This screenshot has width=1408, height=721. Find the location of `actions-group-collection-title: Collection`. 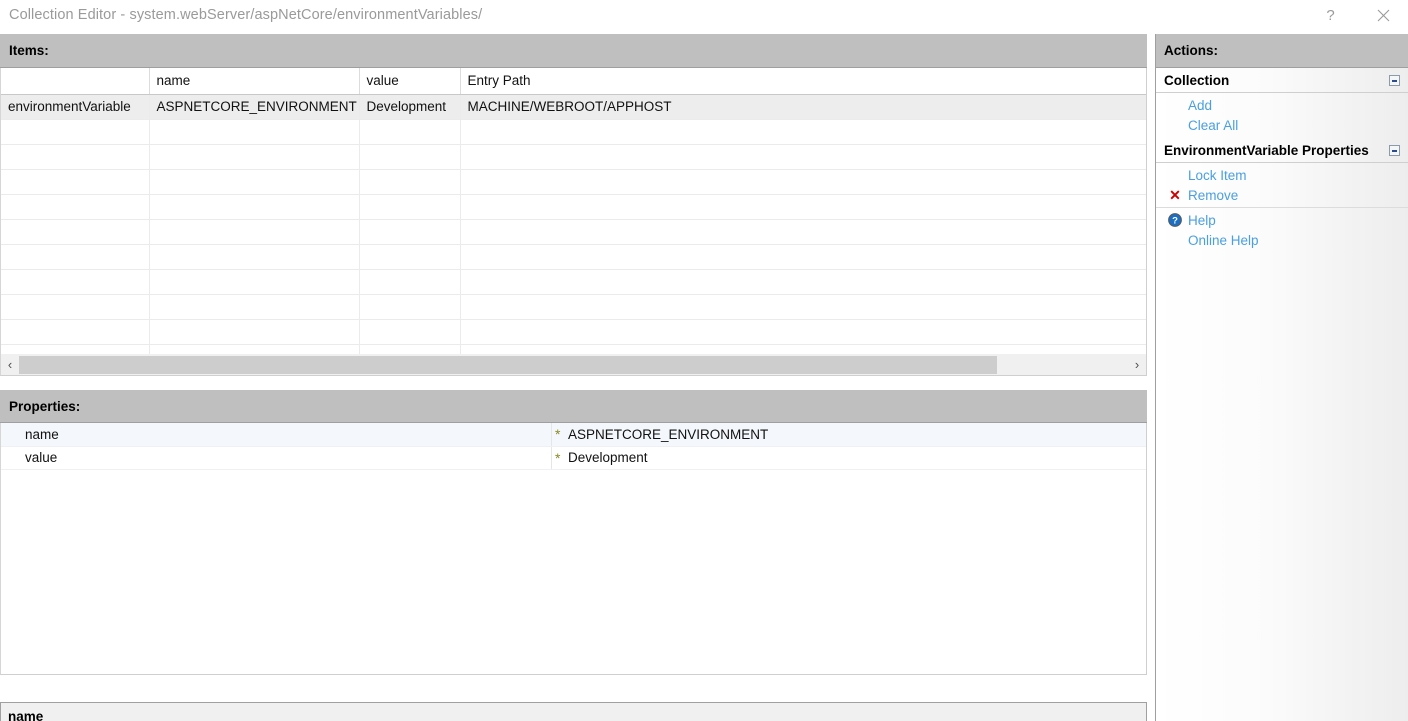

actions-group-collection-title: Collection is located at coordinates (1197, 80).